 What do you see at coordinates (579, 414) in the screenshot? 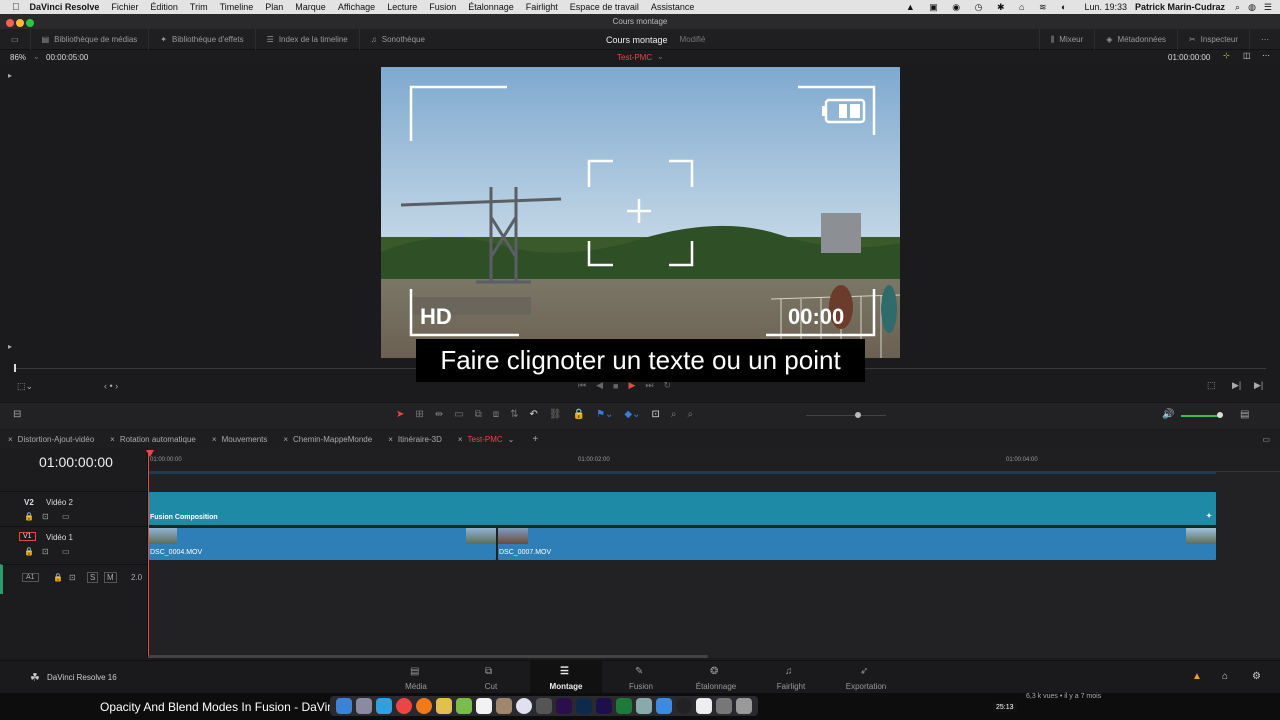
I see `lock-icon: 🔒` at bounding box center [579, 414].